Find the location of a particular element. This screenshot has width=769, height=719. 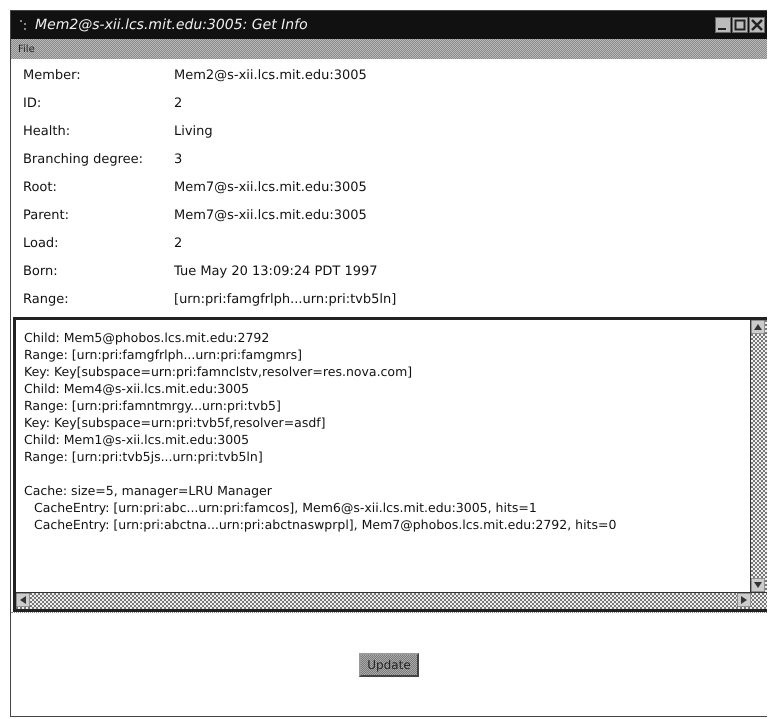

minimize-icon is located at coordinates (723, 25).